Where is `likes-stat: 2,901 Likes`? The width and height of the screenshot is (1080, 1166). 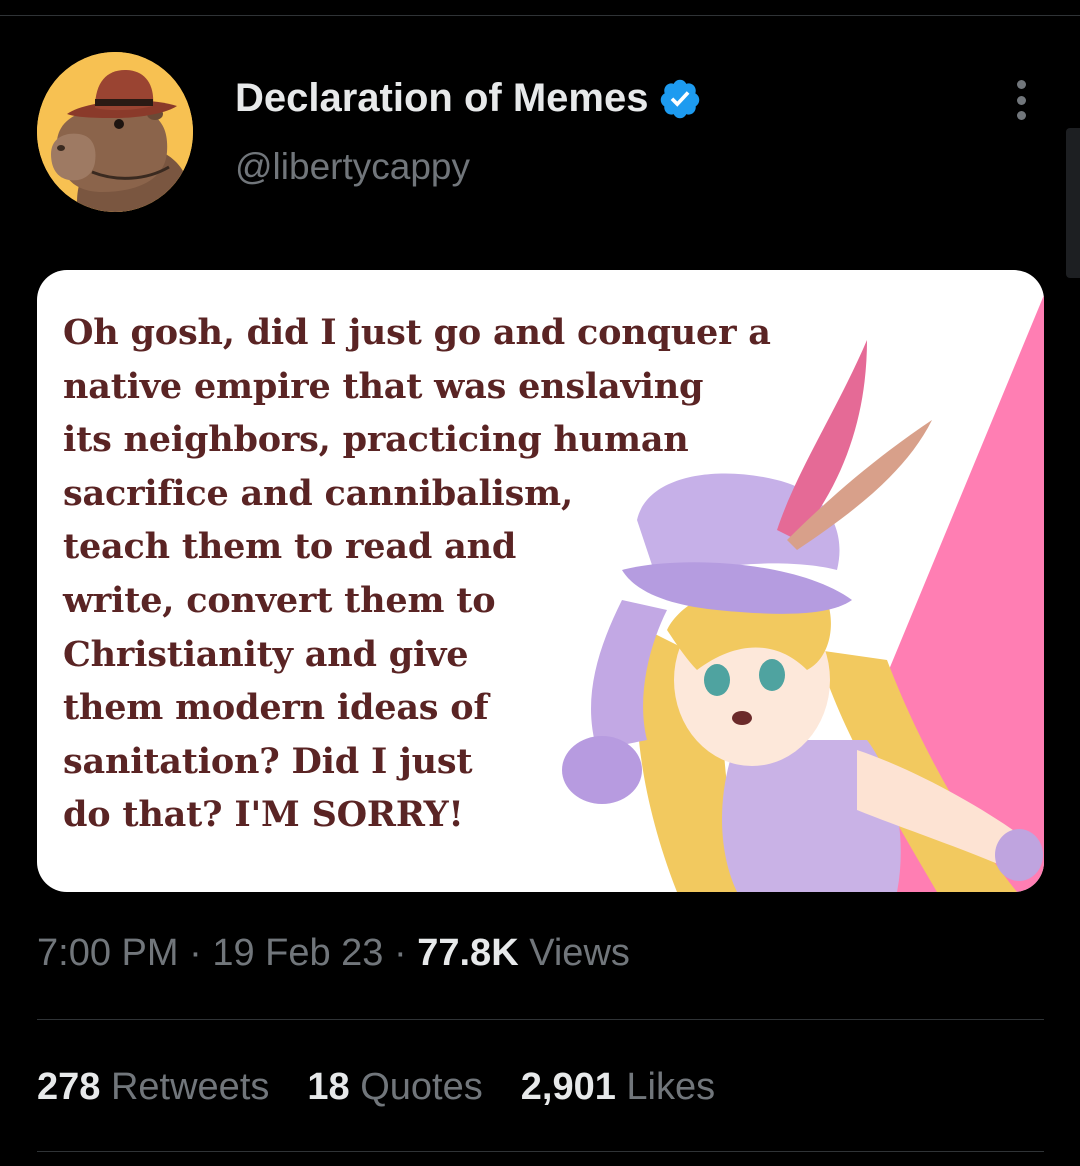 likes-stat: 2,901 Likes is located at coordinates (618, 1087).